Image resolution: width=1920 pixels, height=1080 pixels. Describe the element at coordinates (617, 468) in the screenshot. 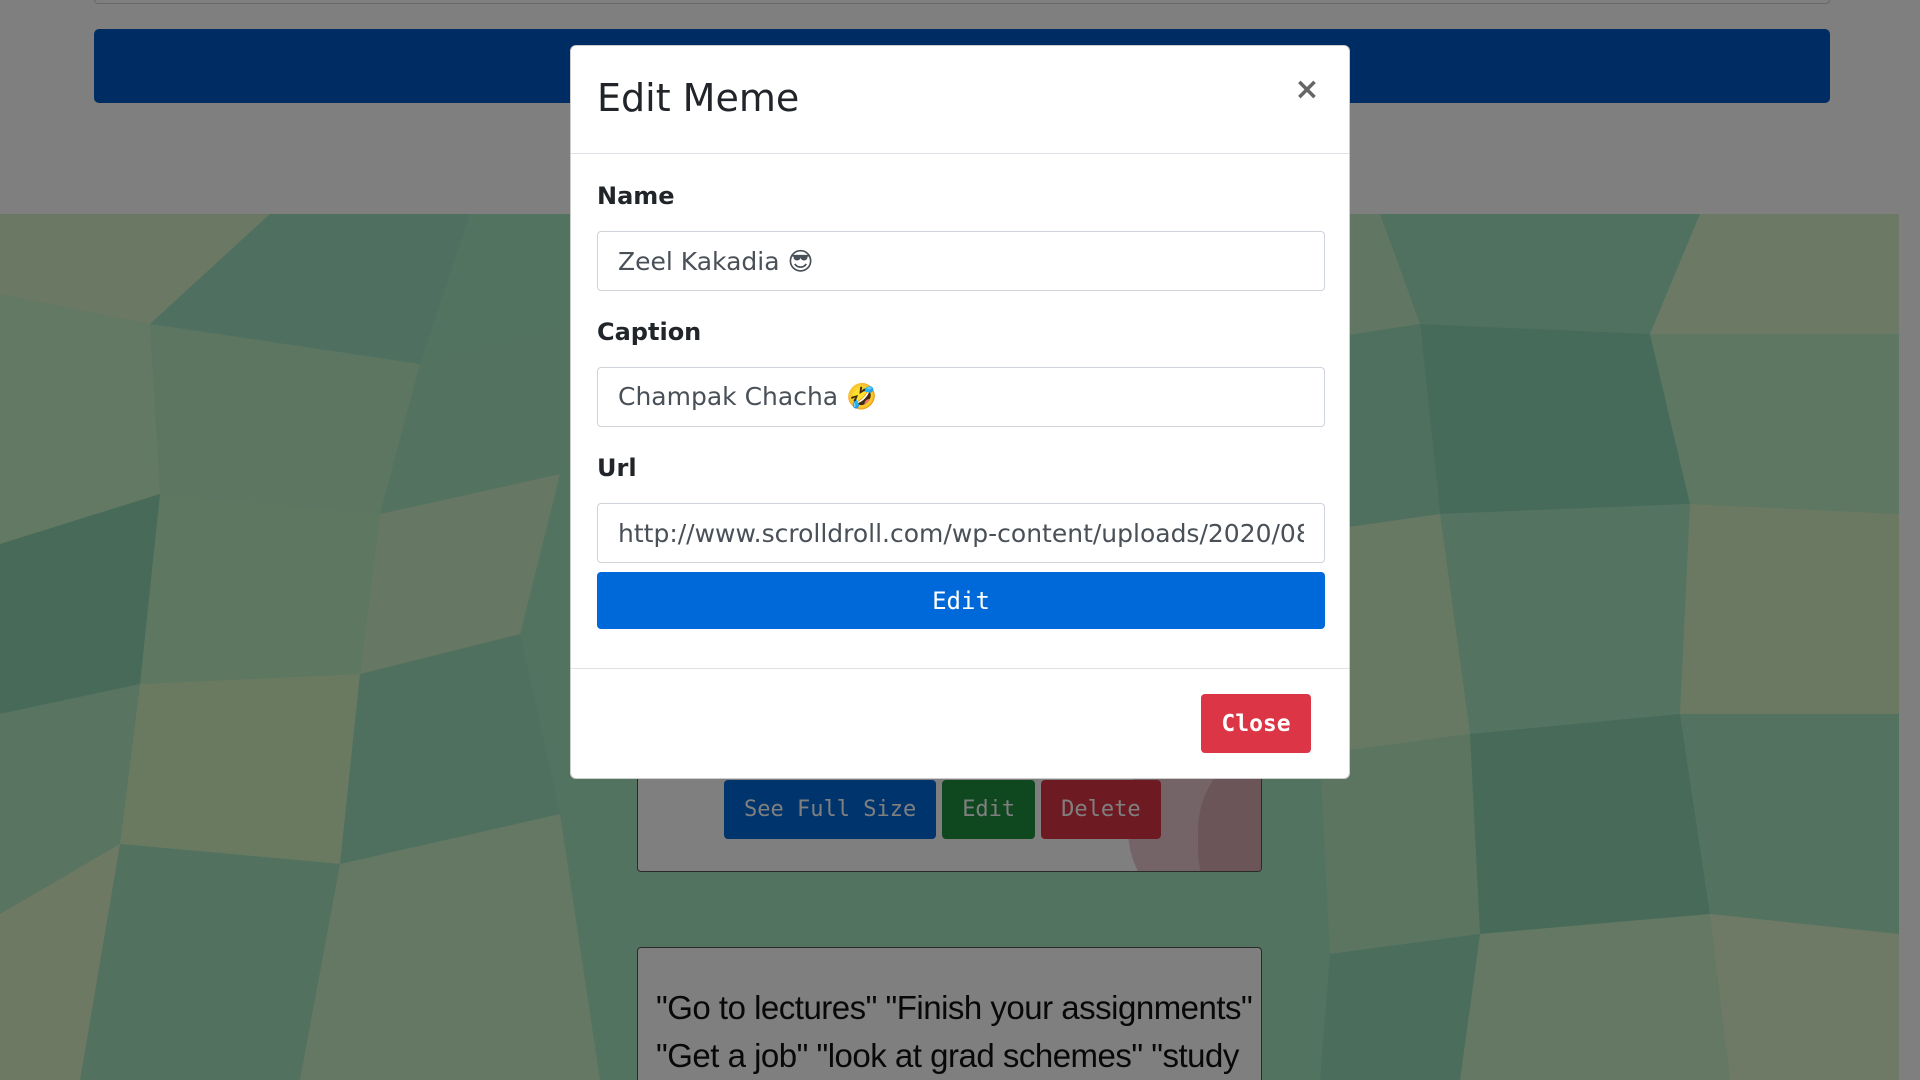

I see `url-label: Url` at that location.